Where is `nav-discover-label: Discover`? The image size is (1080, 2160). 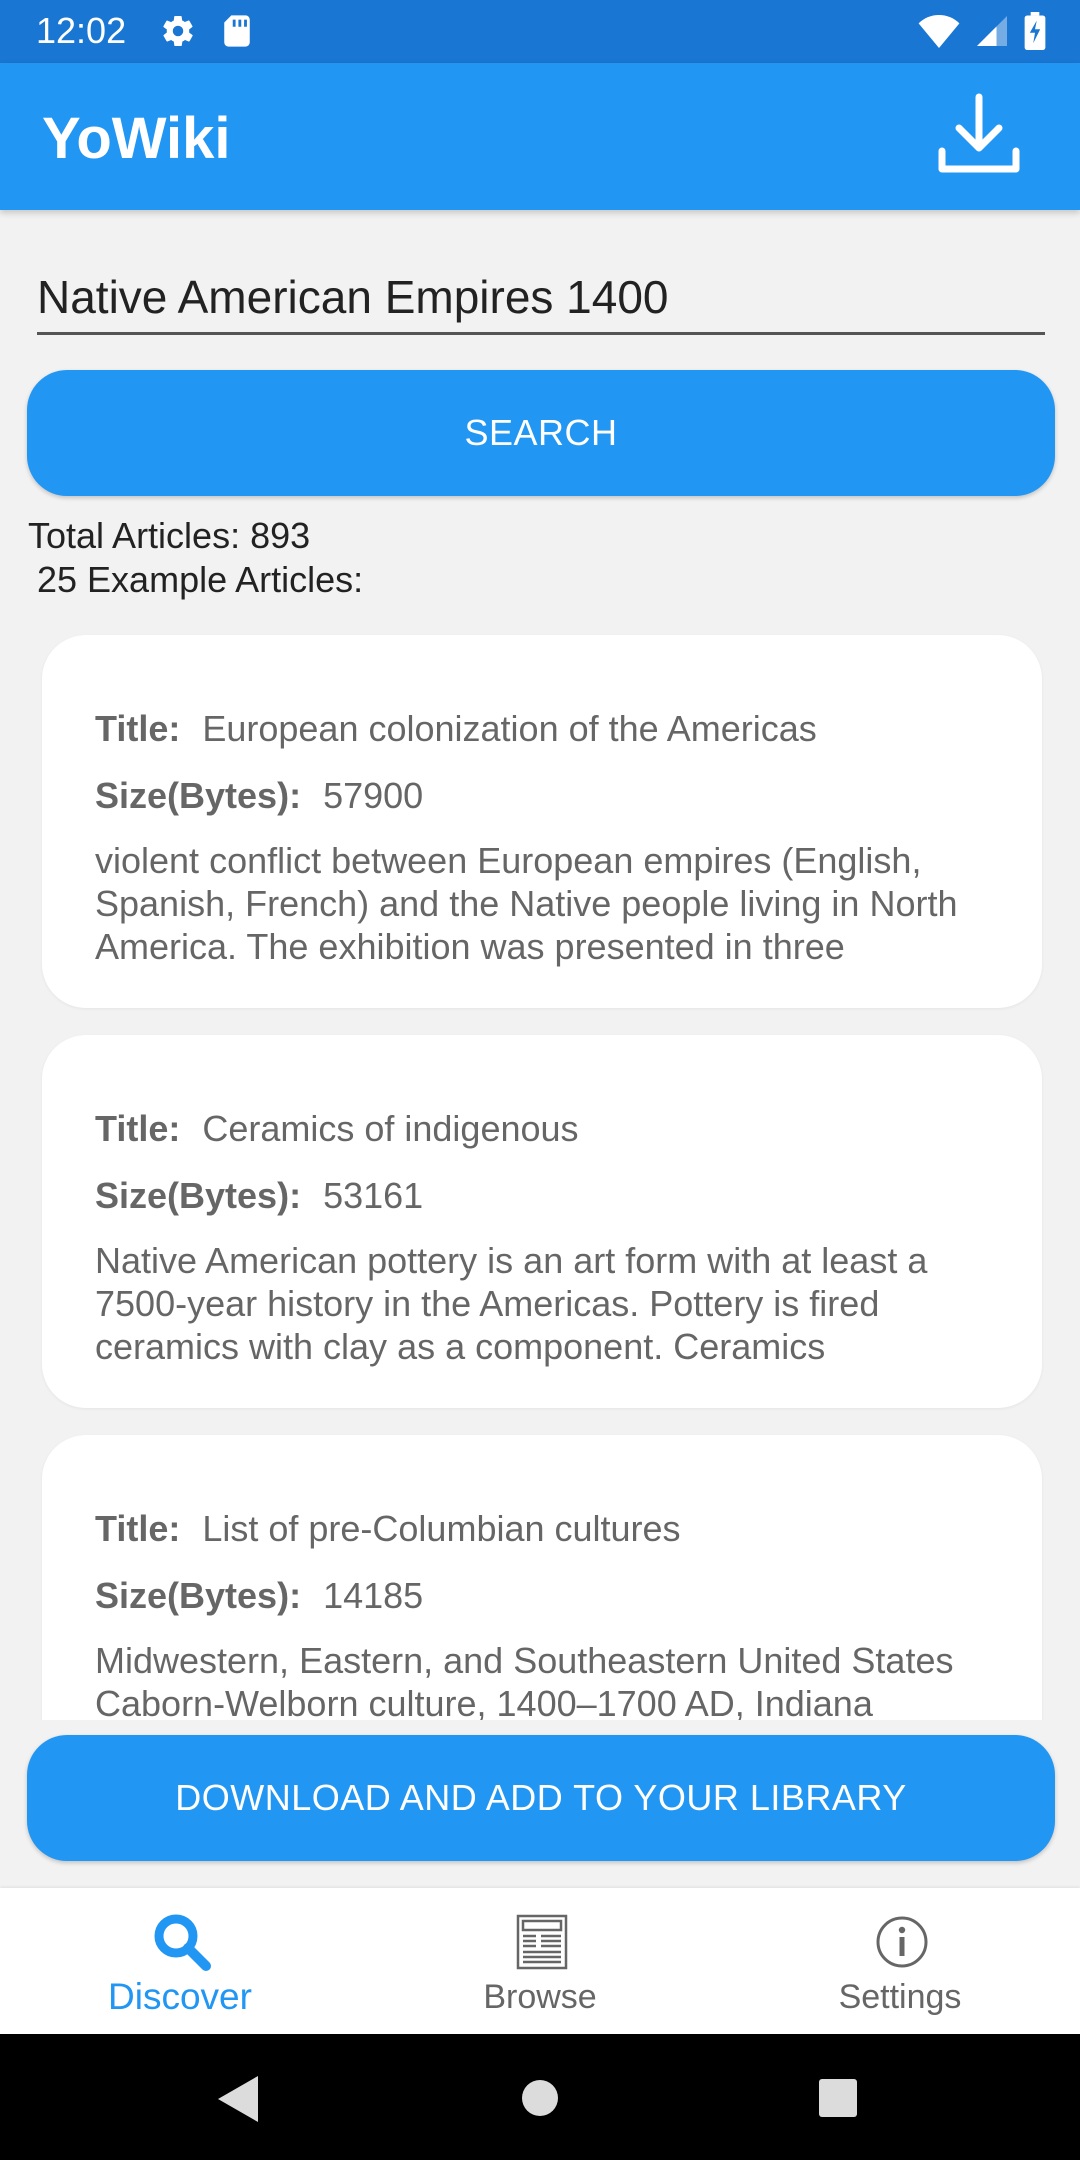
nav-discover-label: Discover is located at coordinates (180, 1996).